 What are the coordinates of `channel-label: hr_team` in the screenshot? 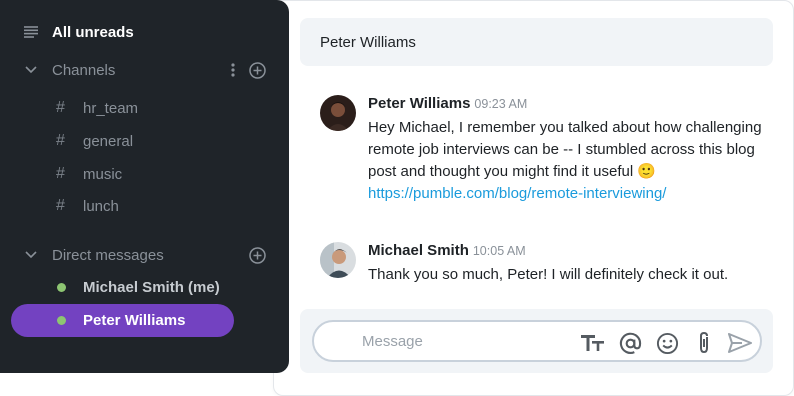 It's located at (111, 108).